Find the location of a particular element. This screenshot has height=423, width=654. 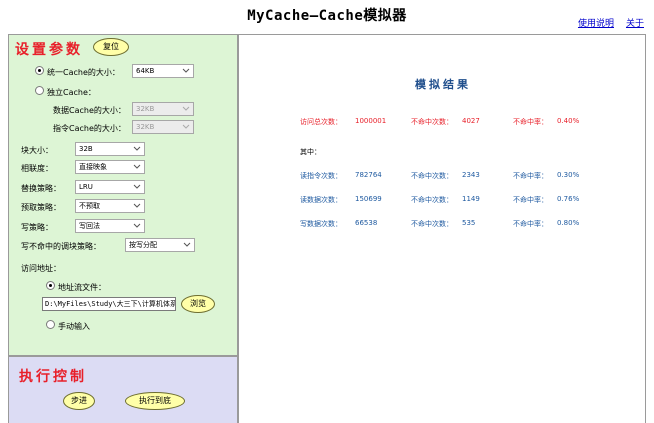

write-data-rate-label: 不命中率： is located at coordinates (530, 224).